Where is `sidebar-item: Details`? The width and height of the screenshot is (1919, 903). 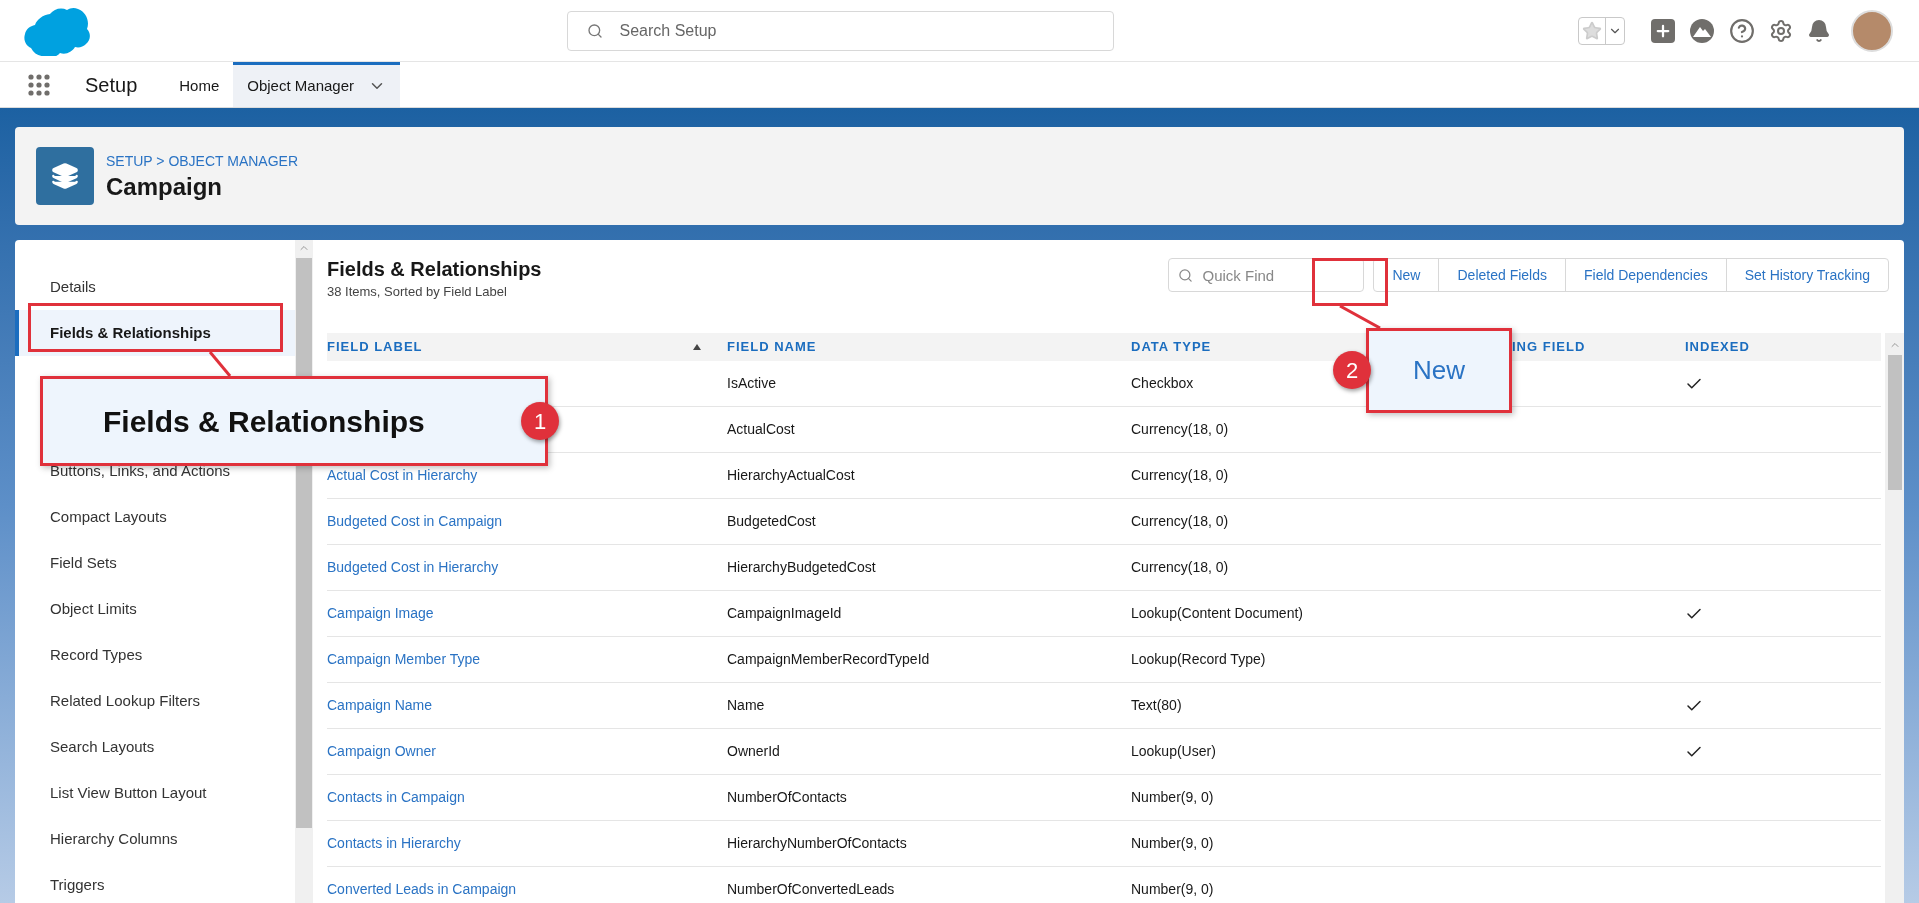
sidebar-item: Details is located at coordinates (155, 287).